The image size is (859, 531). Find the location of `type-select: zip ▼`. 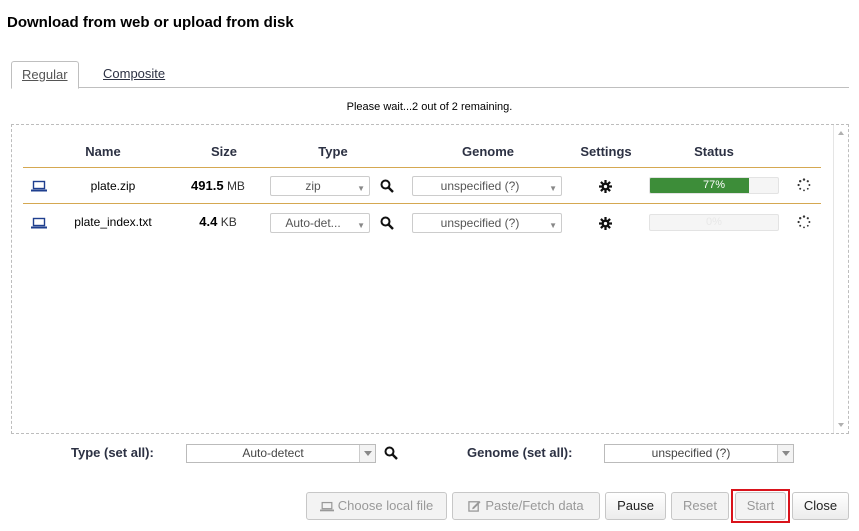

type-select: zip ▼ is located at coordinates (320, 186).